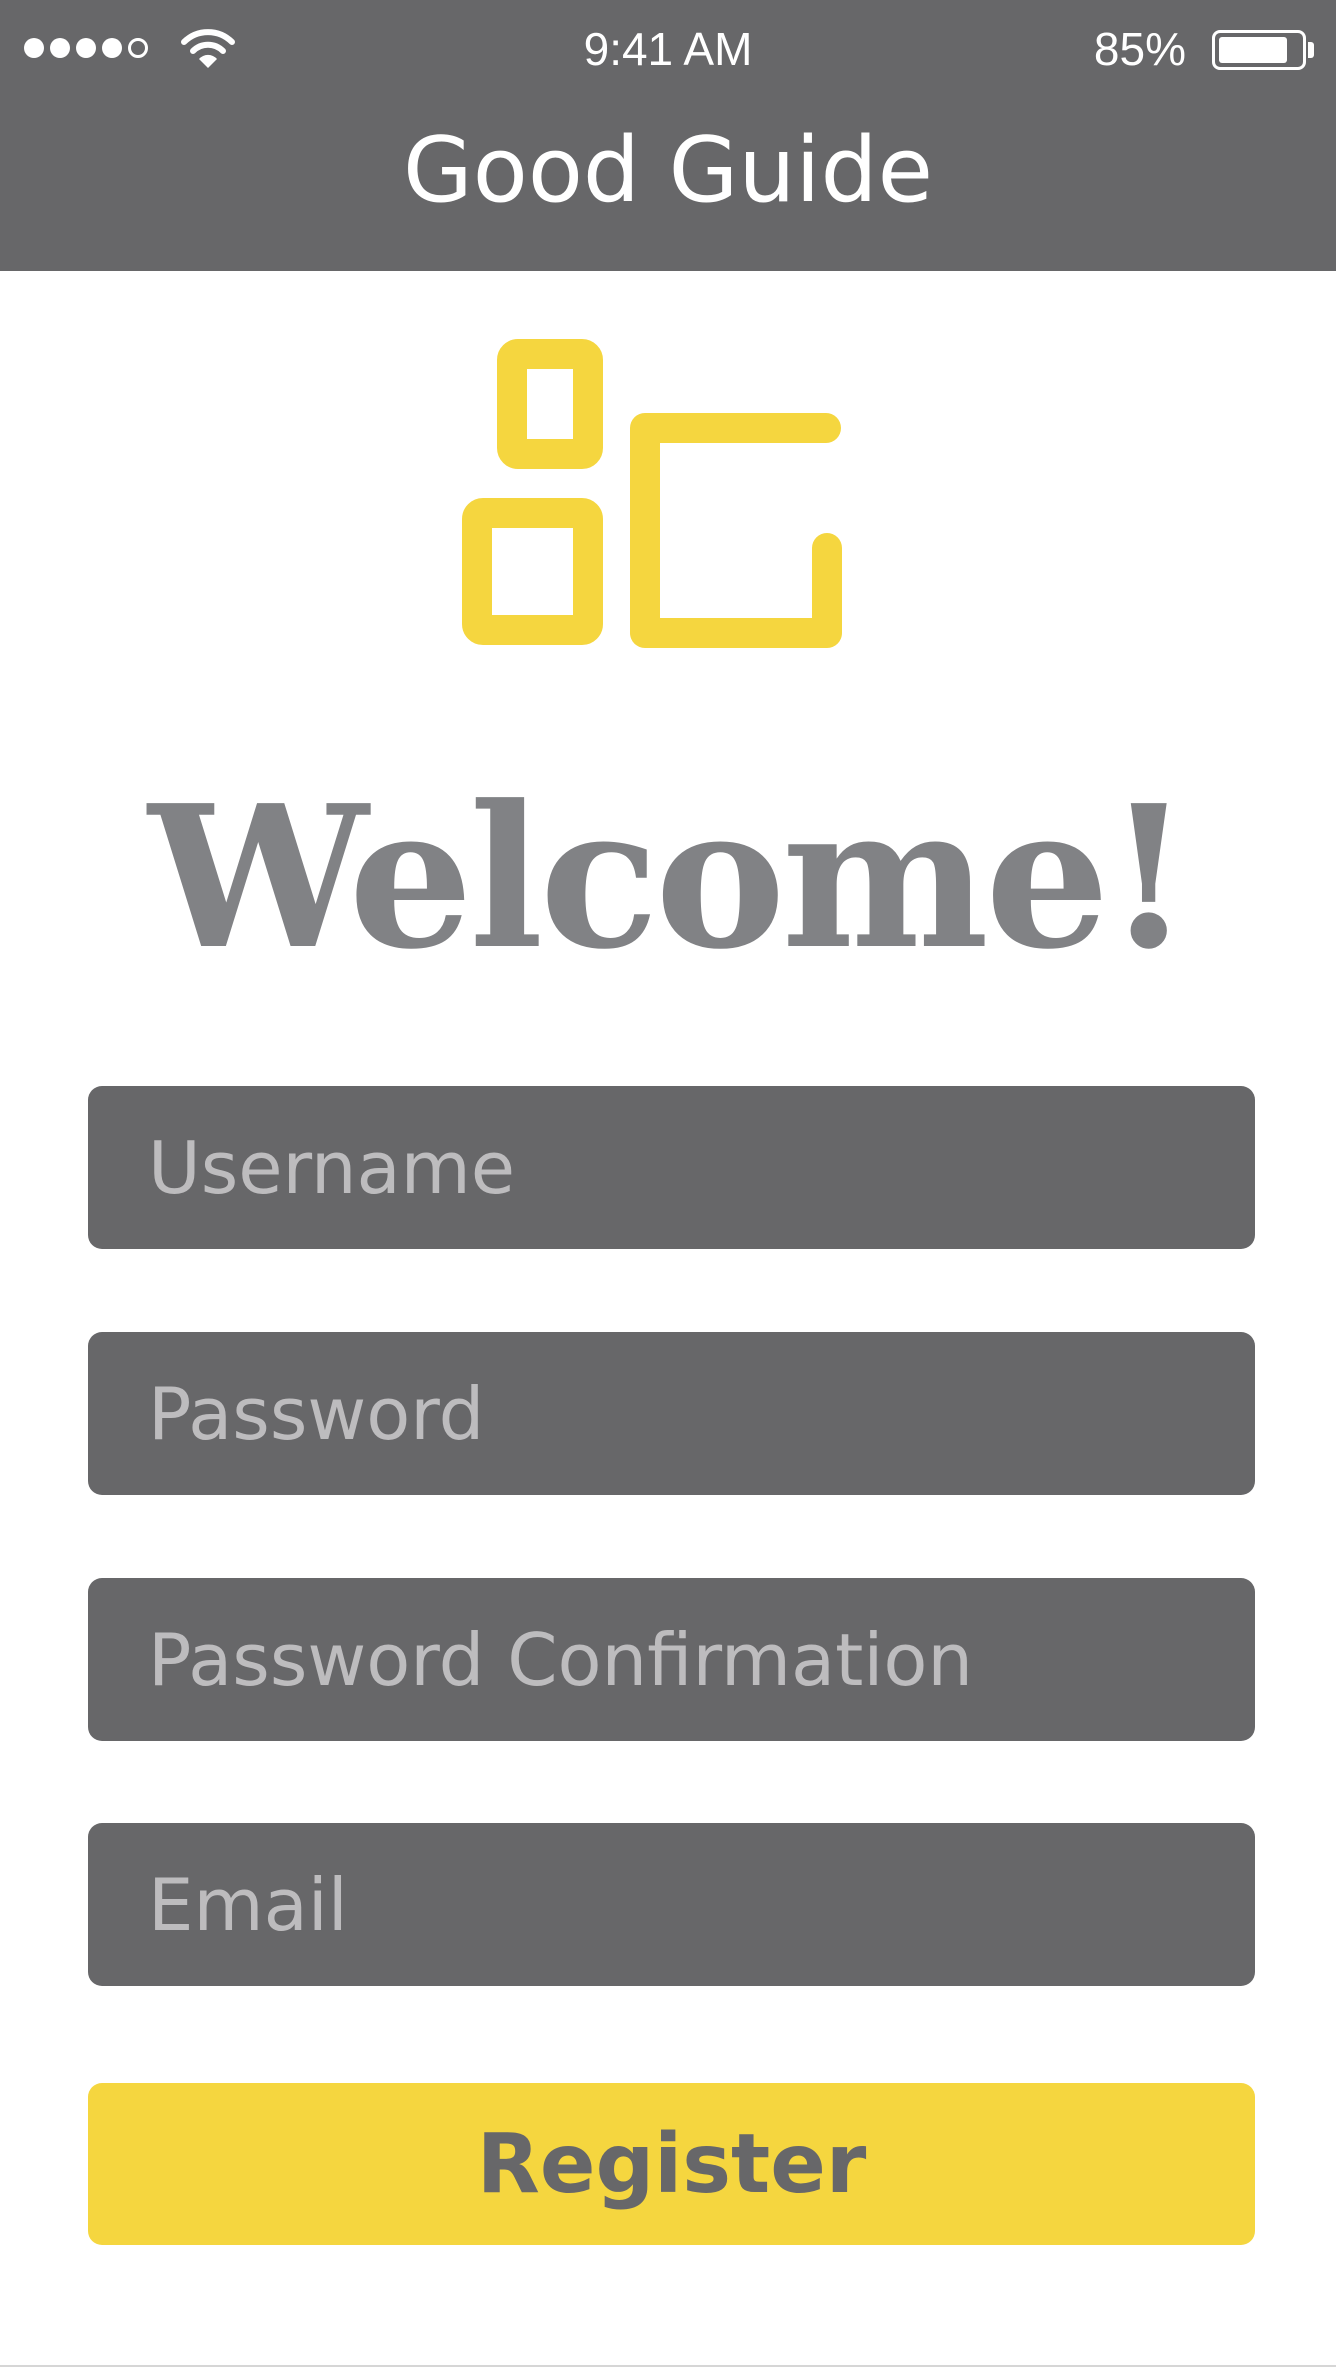 The image size is (1336, 2367). Describe the element at coordinates (1139, 49) in the screenshot. I see `battery-percentage: 85%` at that location.